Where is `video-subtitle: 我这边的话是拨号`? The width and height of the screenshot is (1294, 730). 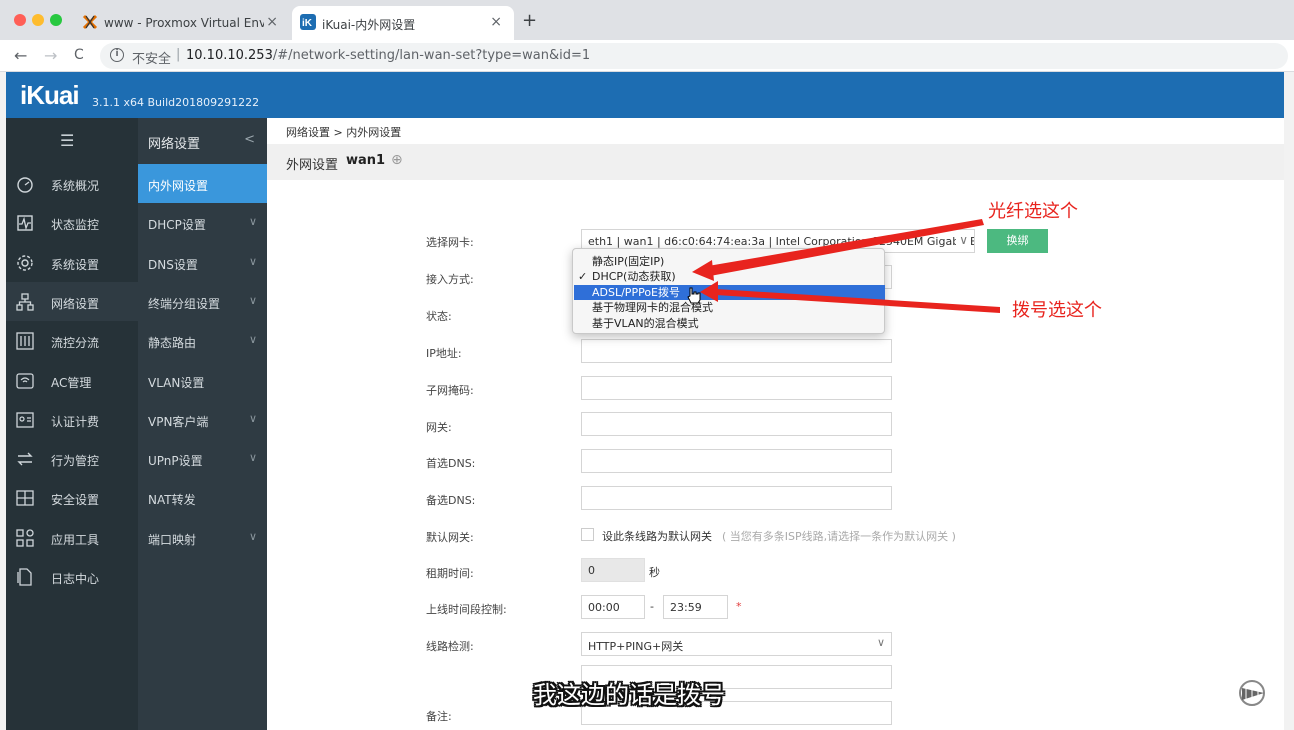 video-subtitle: 我这边的话是拨号 is located at coordinates (629, 695).